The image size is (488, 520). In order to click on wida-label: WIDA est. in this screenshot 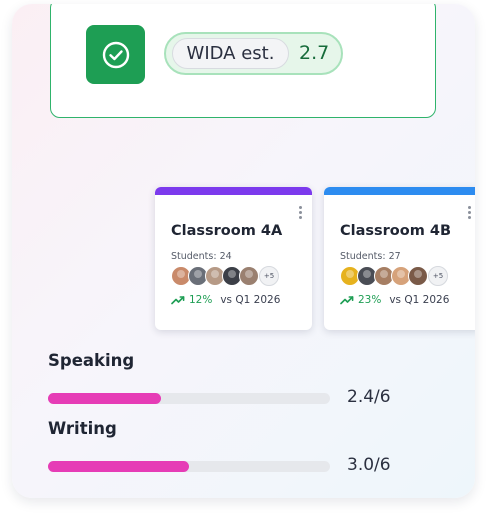, I will do `click(230, 53)`.